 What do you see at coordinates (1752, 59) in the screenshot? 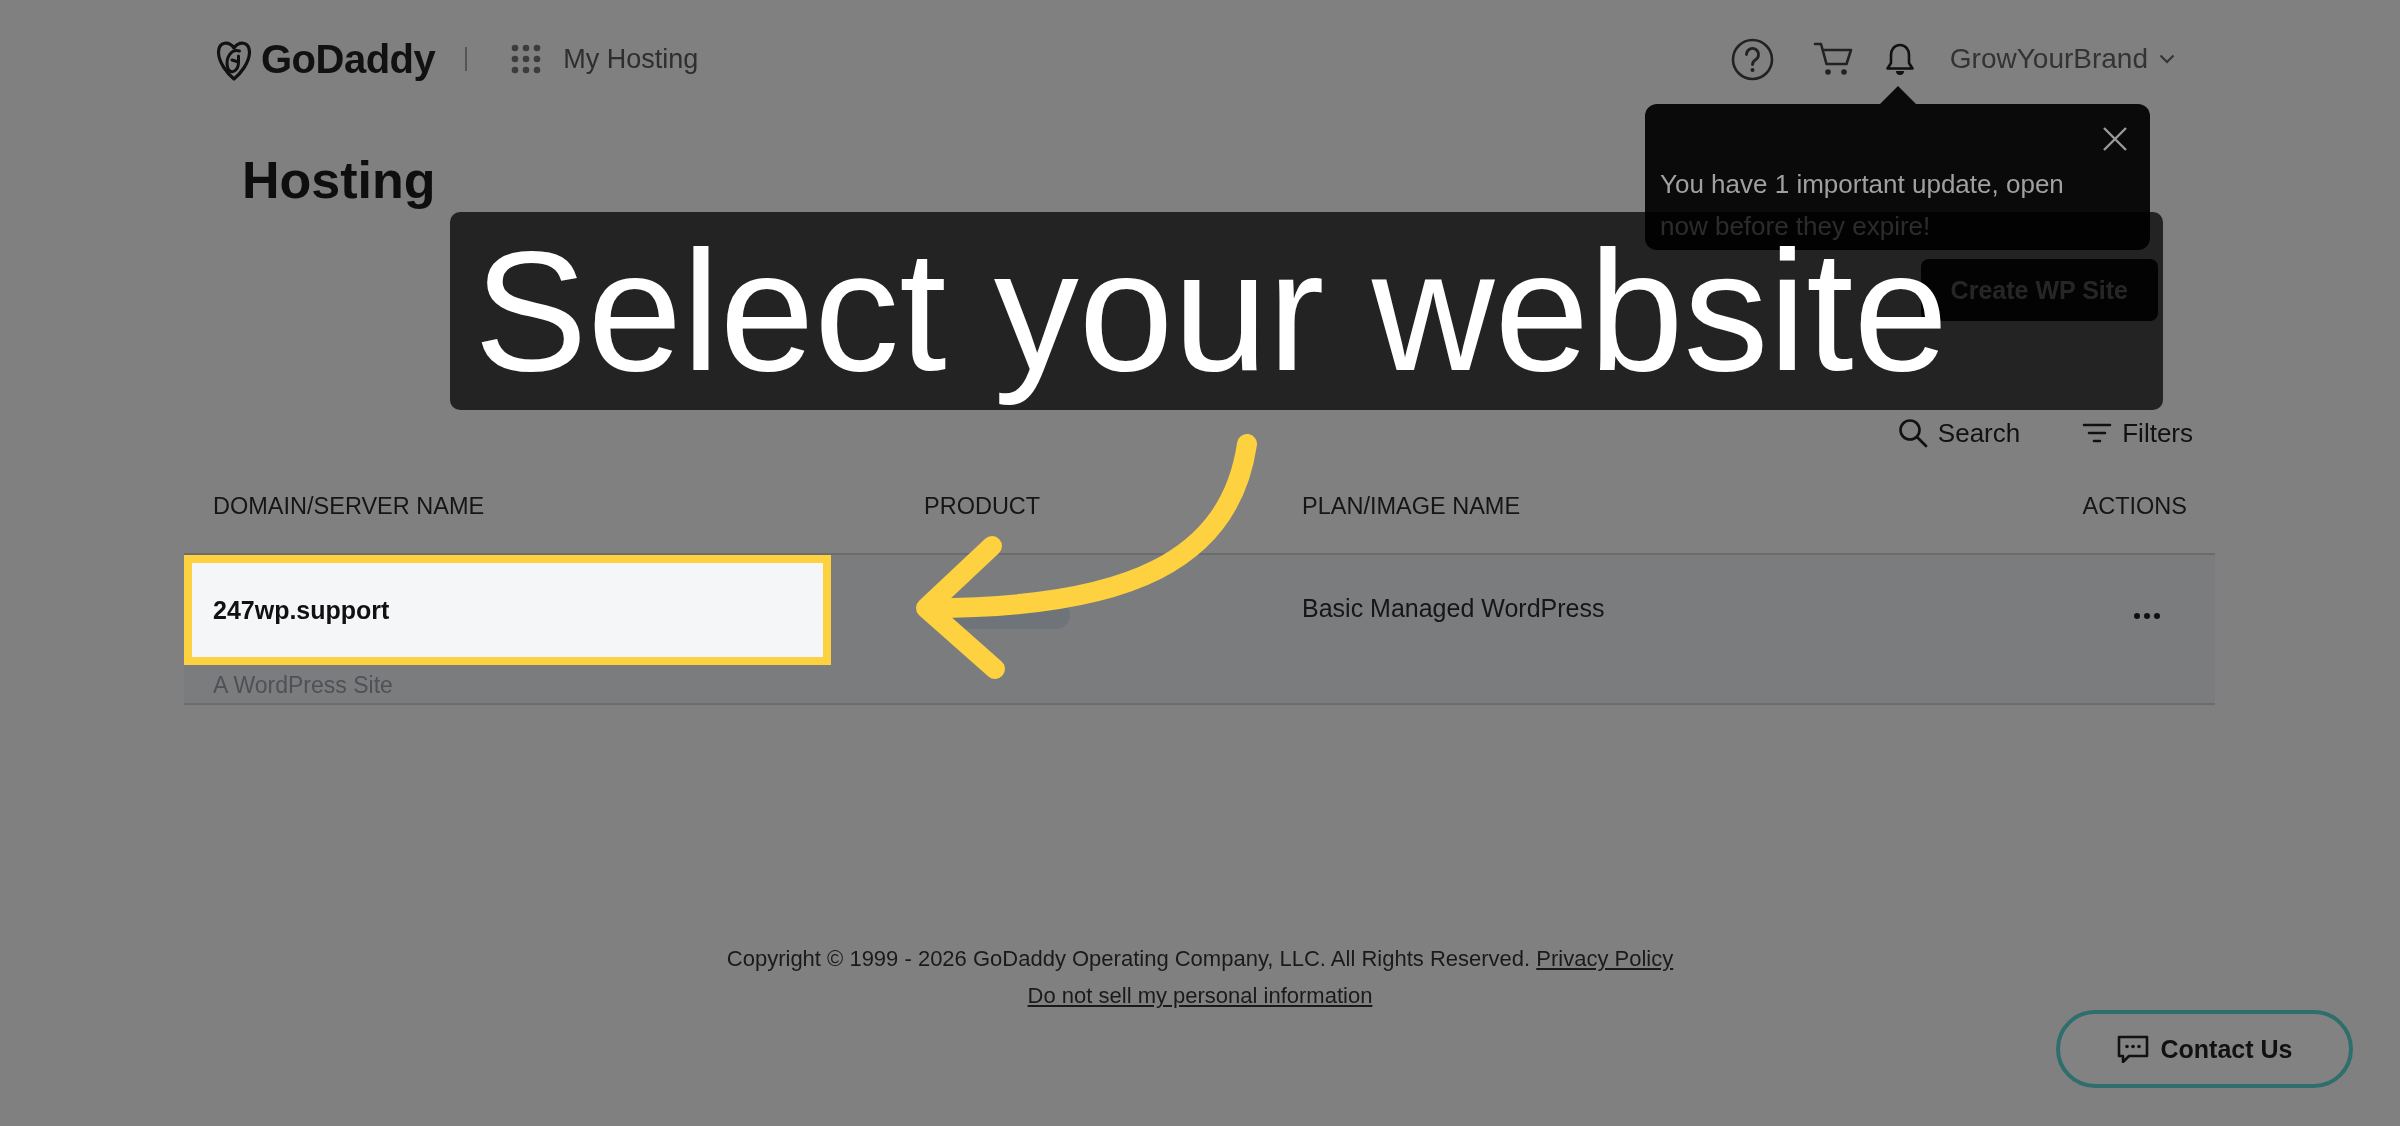
I see `help-icon` at bounding box center [1752, 59].